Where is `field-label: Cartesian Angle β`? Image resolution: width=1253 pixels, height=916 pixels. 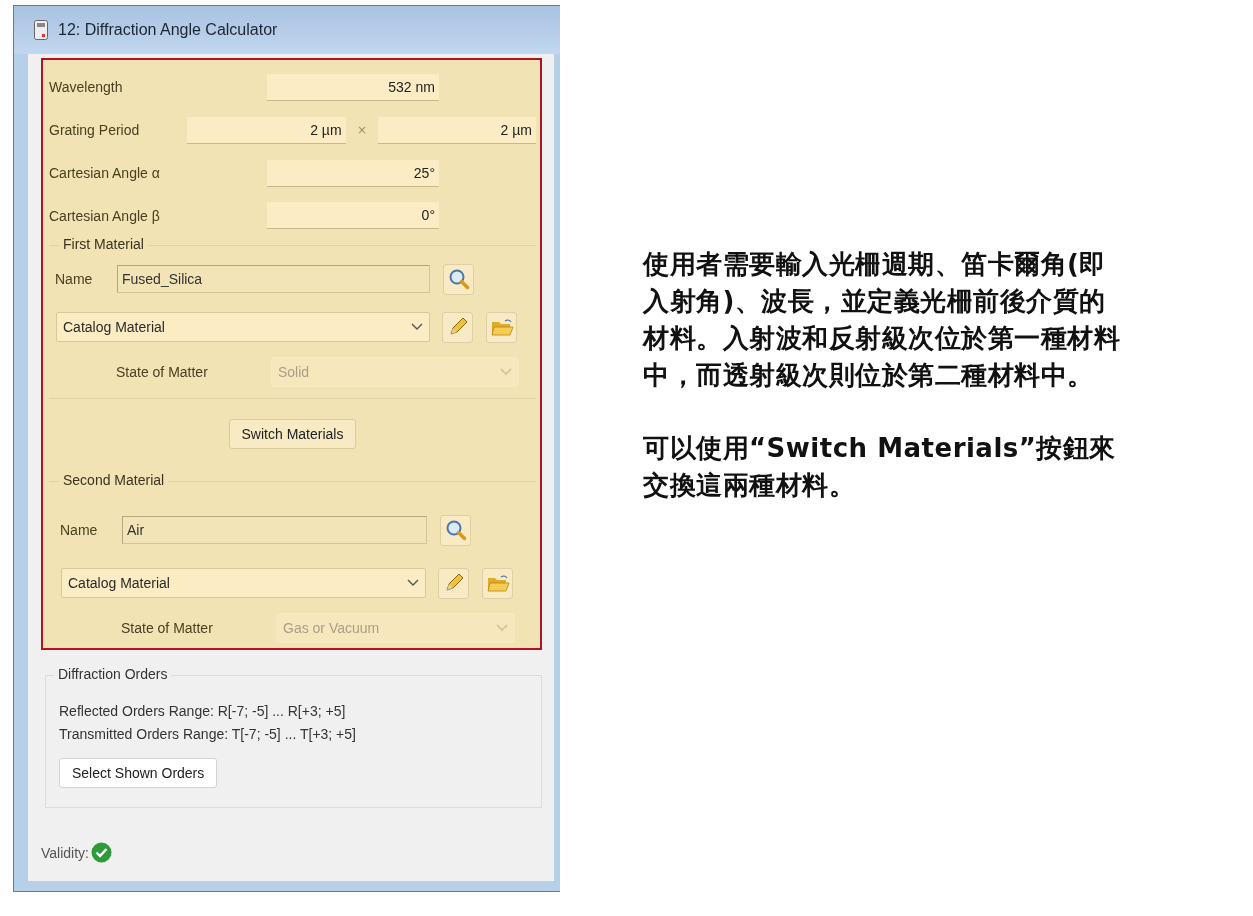
field-label: Cartesian Angle β is located at coordinates (105, 215).